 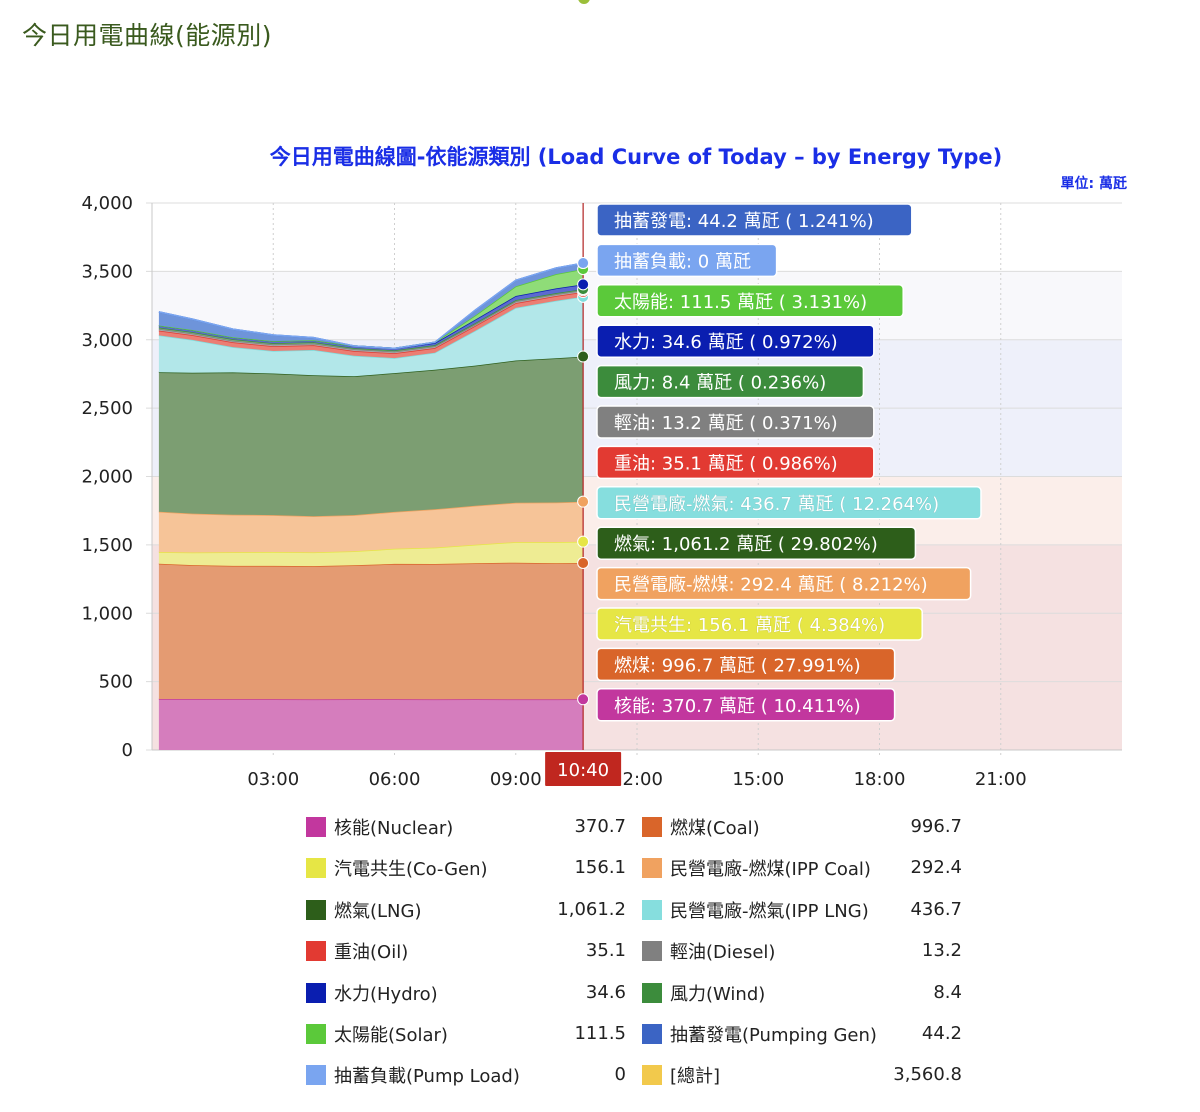 What do you see at coordinates (127, 750) in the screenshot?
I see `y-tick-label: 0` at bounding box center [127, 750].